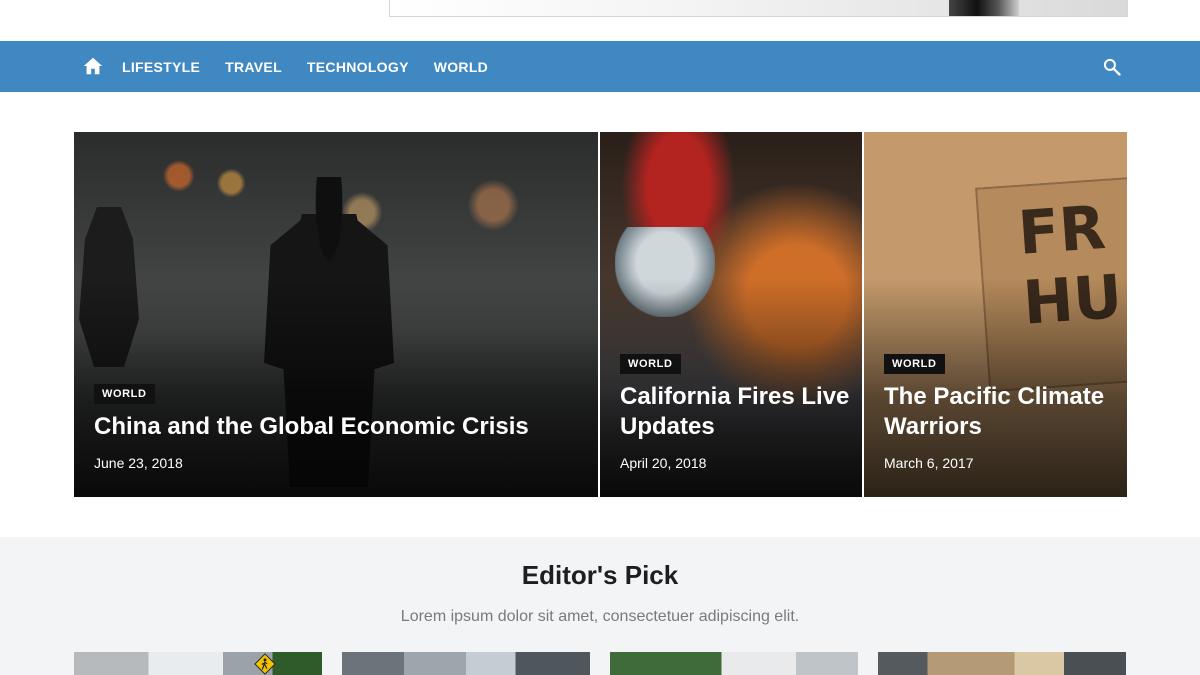 The height and width of the screenshot is (675, 1200). Describe the element at coordinates (253, 67) in the screenshot. I see `nav-link-travel: TRAVEL` at that location.